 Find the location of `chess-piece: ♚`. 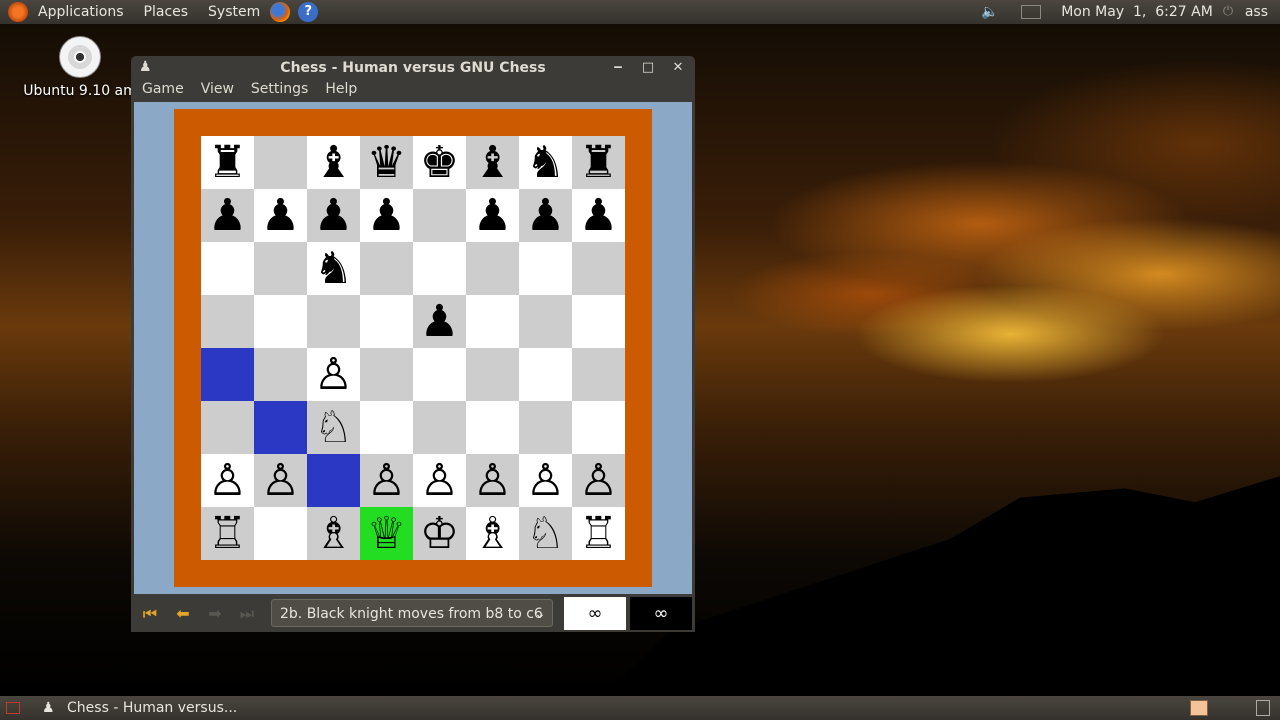

chess-piece: ♚ is located at coordinates (439, 162).